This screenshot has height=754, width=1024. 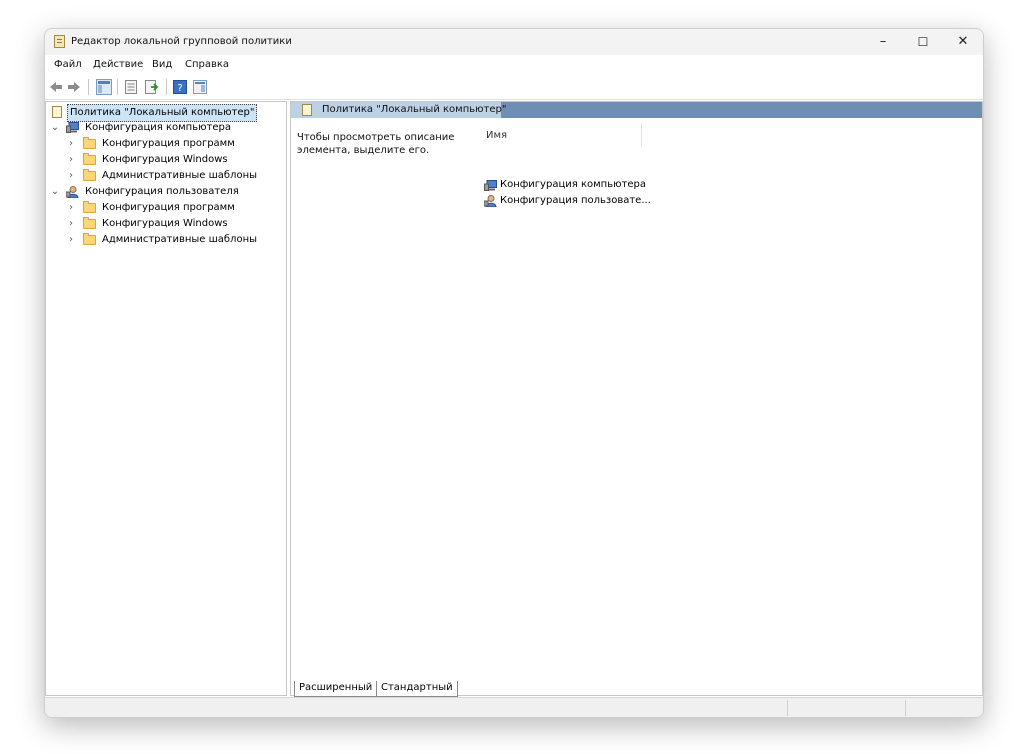 What do you see at coordinates (68, 64) in the screenshot?
I see `menu-file: Файл` at bounding box center [68, 64].